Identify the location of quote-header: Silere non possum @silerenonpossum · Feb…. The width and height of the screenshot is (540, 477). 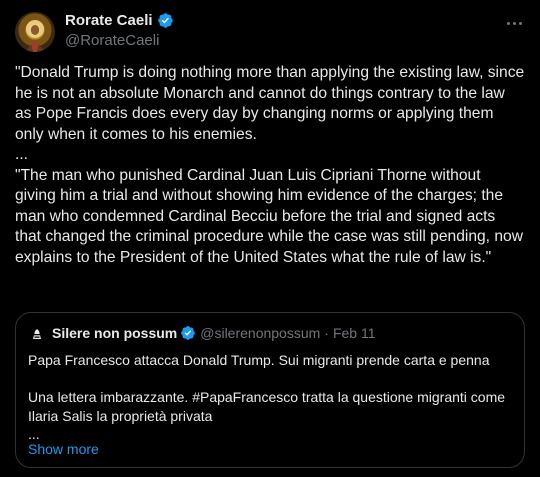
(214, 333).